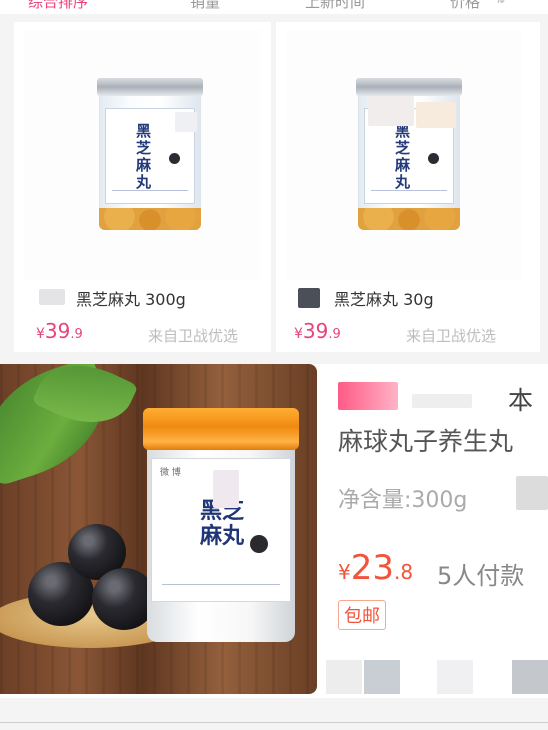  What do you see at coordinates (221, 525) in the screenshot?
I see `featured-jar: 微 博 黑芝麻丸` at bounding box center [221, 525].